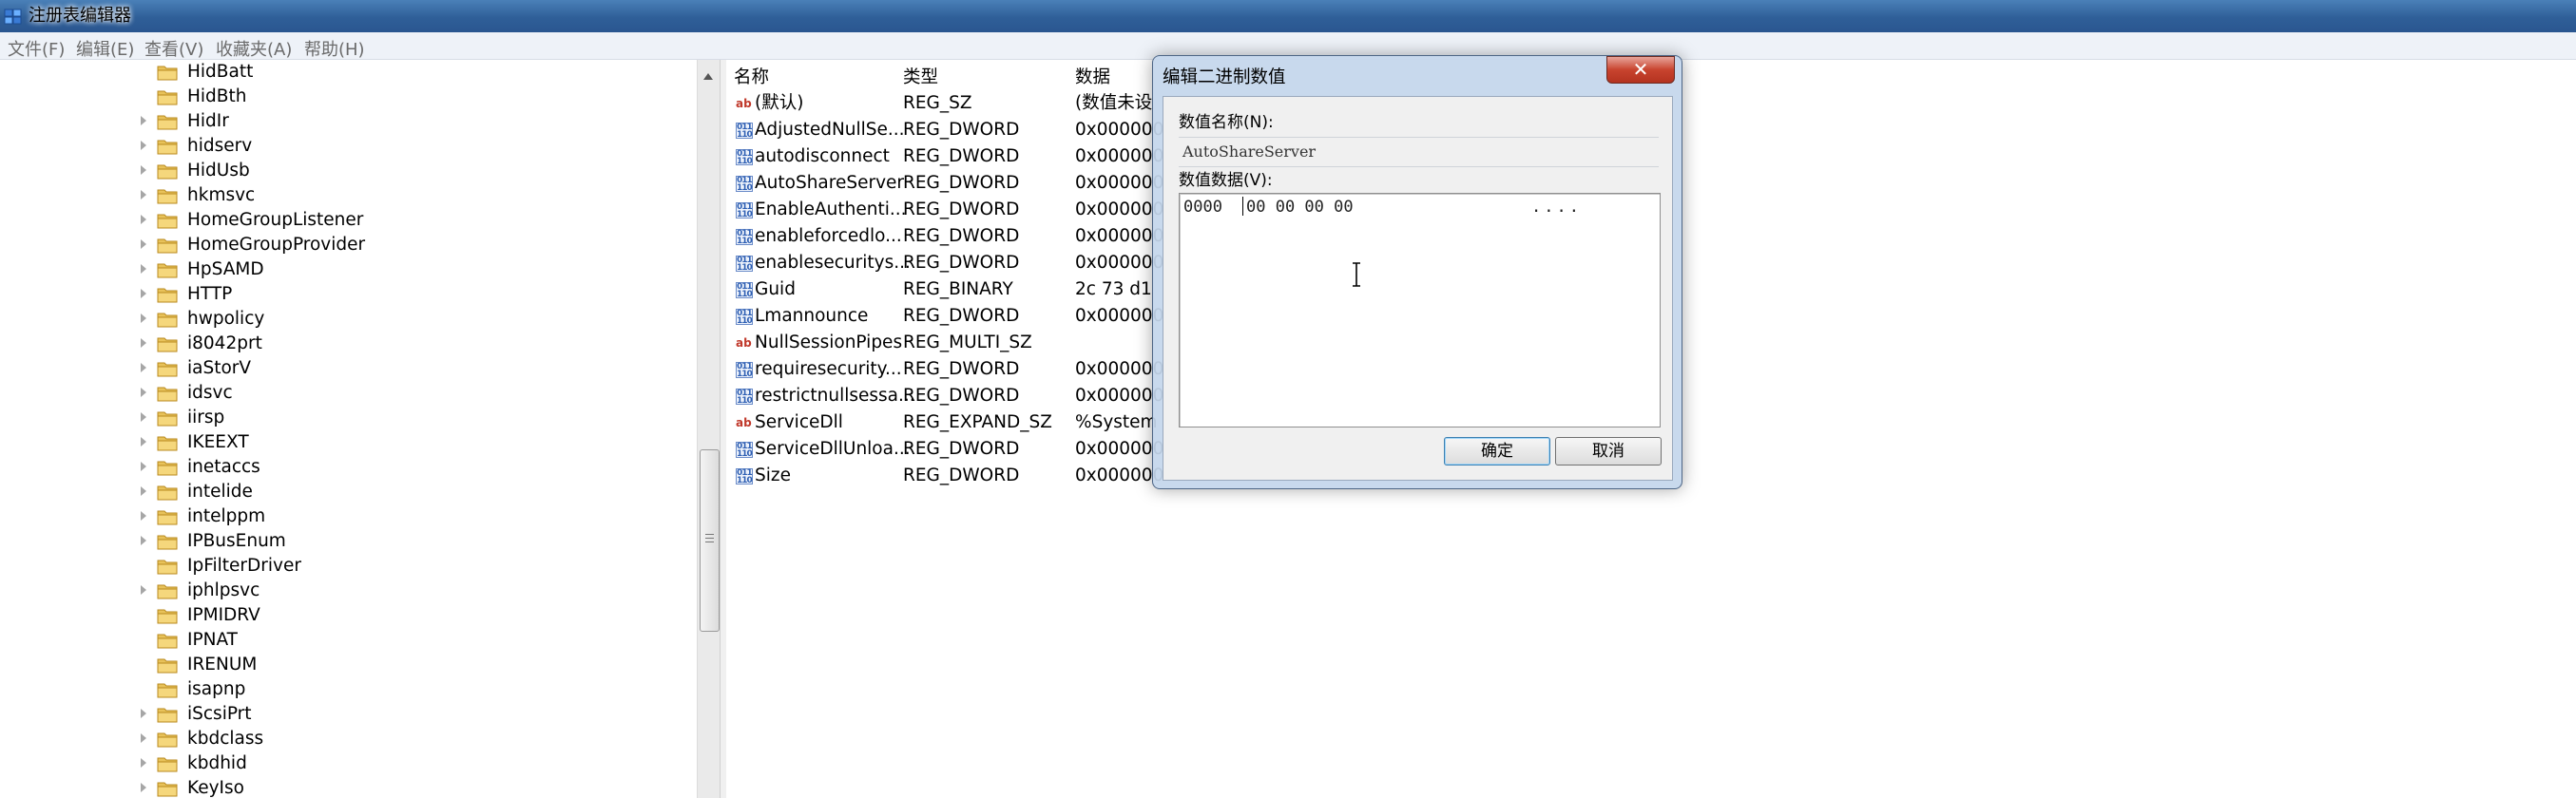  Describe the element at coordinates (223, 467) in the screenshot. I see `tree-item-label: inetaccs` at that location.